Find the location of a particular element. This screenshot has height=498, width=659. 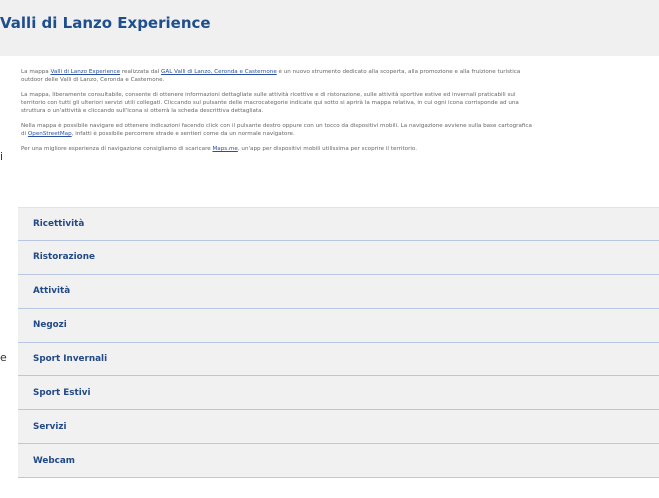

category-label: Attività is located at coordinates (52, 291).